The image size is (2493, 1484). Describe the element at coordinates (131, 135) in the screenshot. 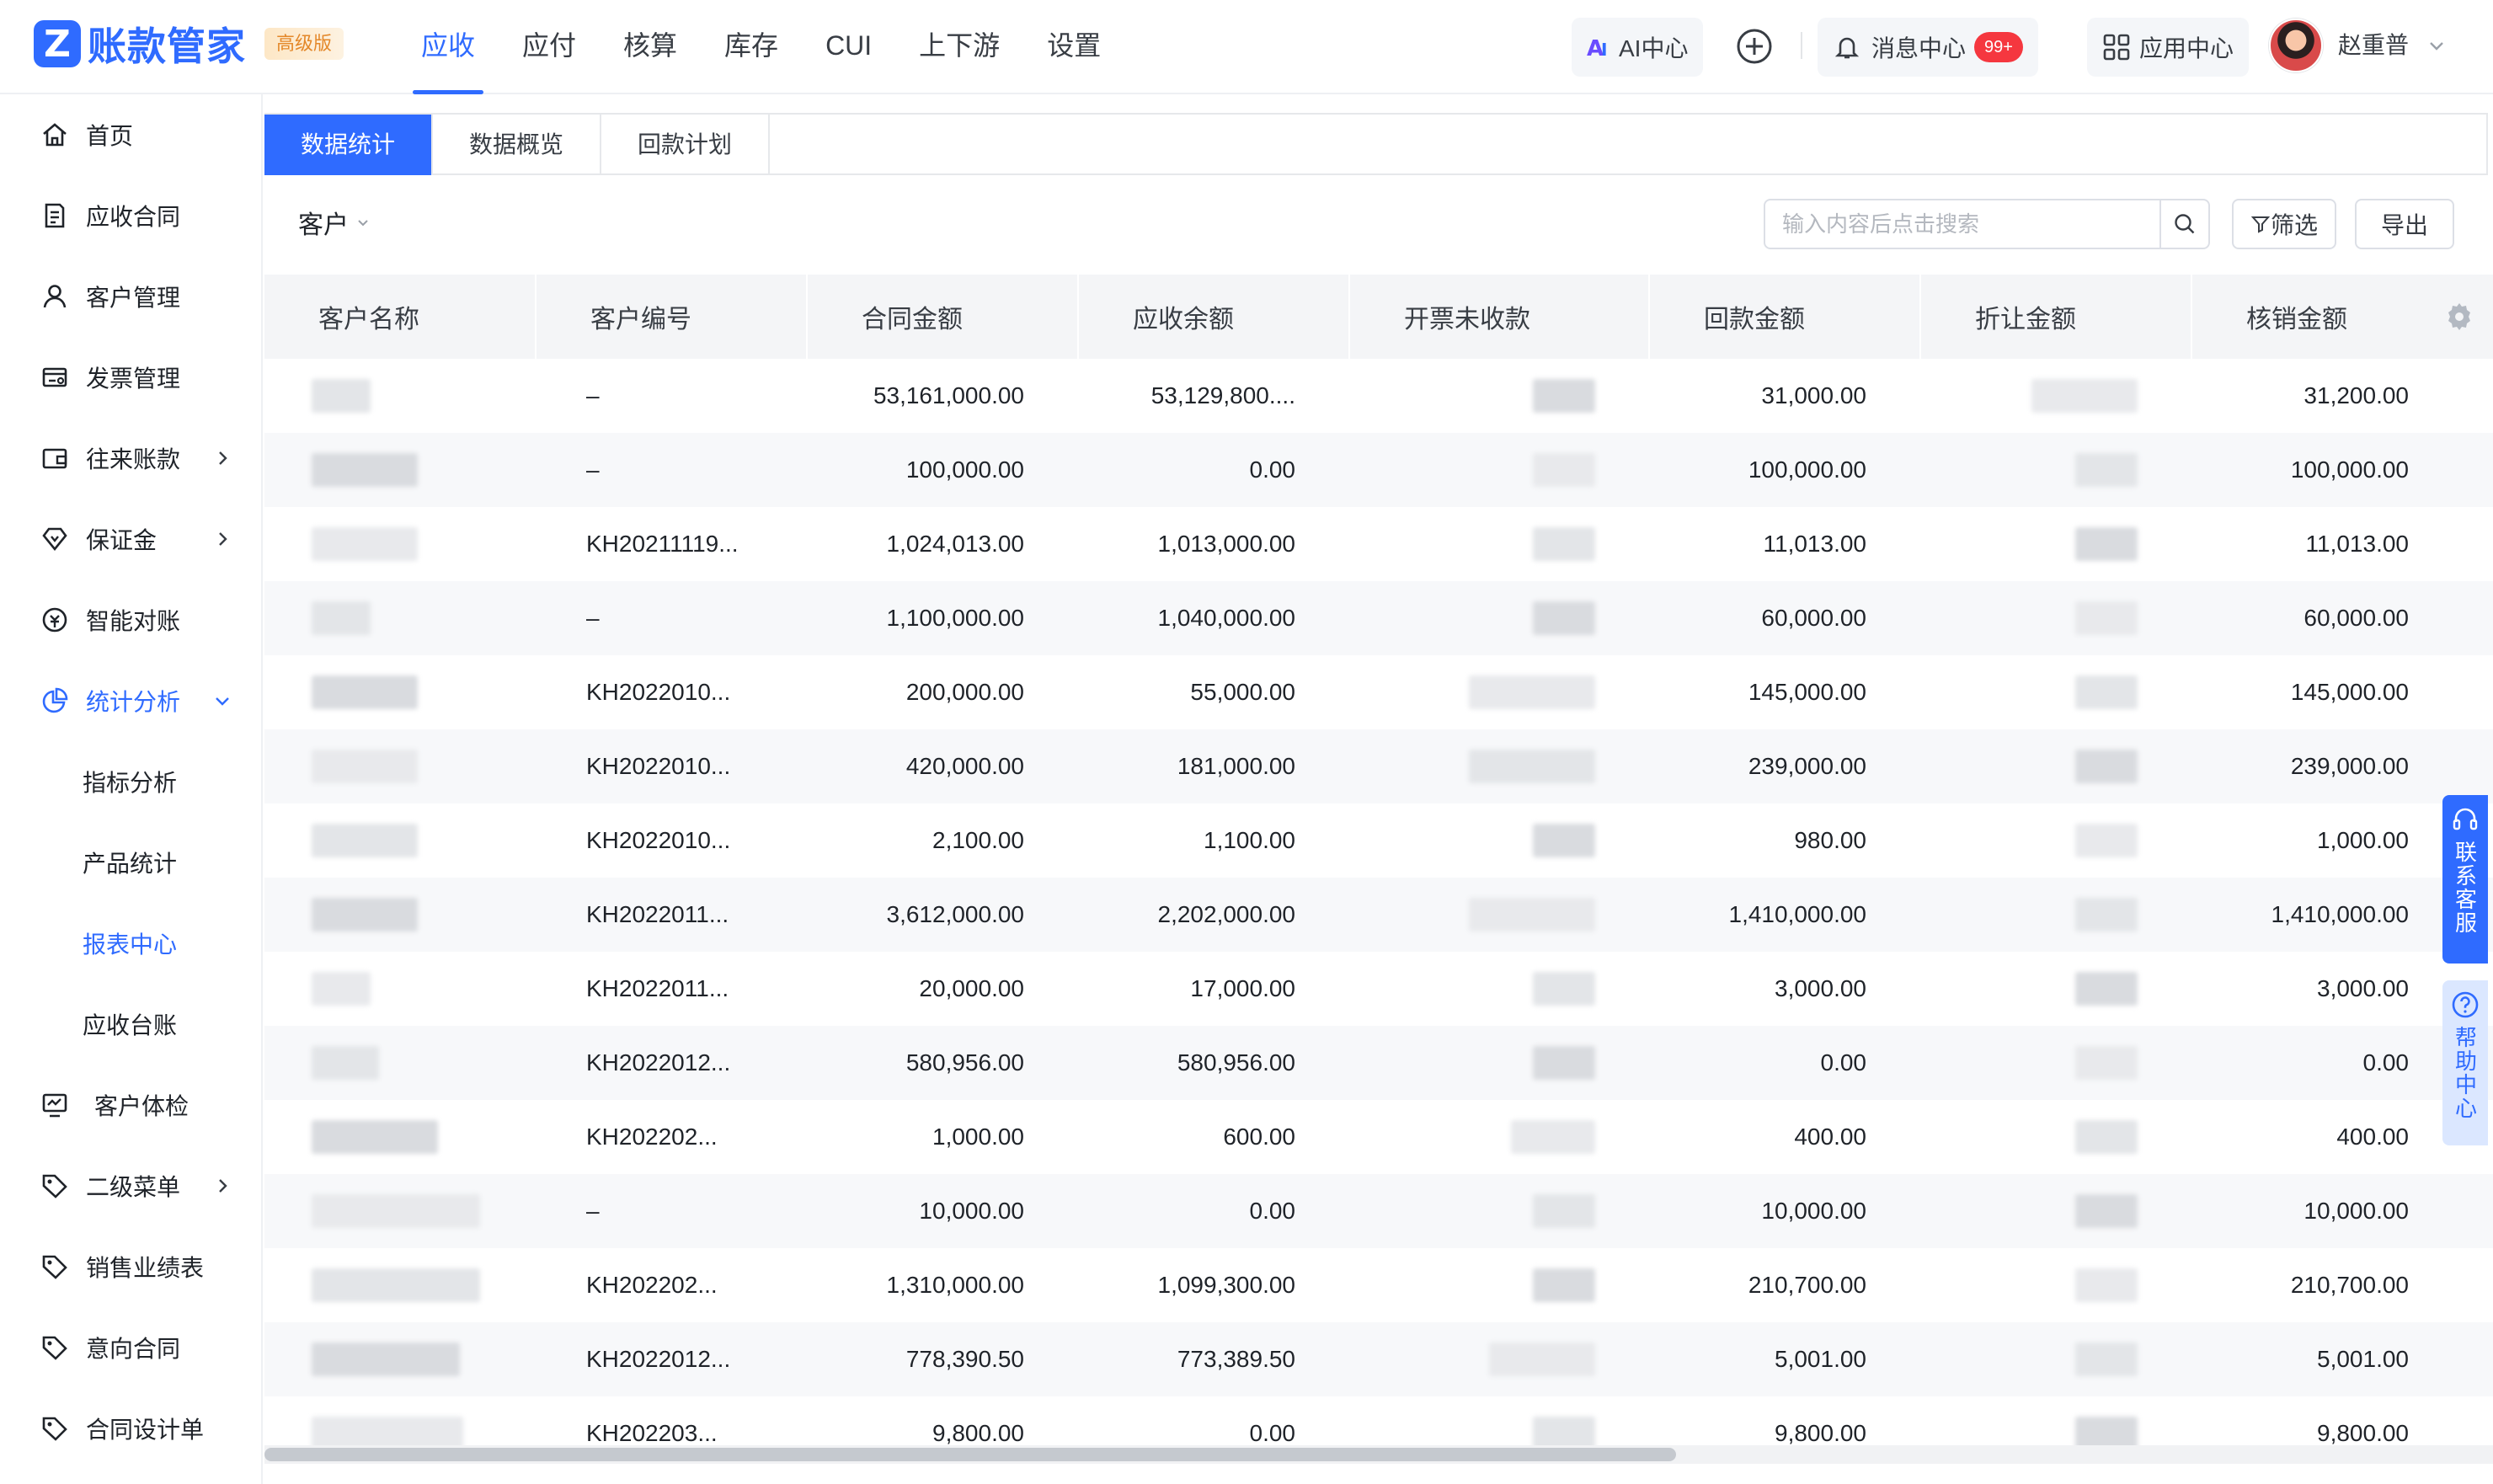

I see `sidebar-item-home: 首页` at that location.